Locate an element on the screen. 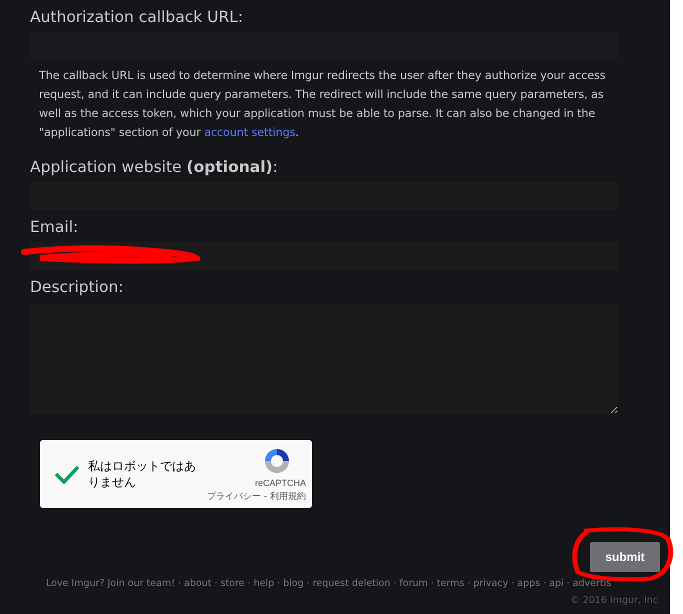 The image size is (683, 614). field-label: Application website (optional): is located at coordinates (154, 167).